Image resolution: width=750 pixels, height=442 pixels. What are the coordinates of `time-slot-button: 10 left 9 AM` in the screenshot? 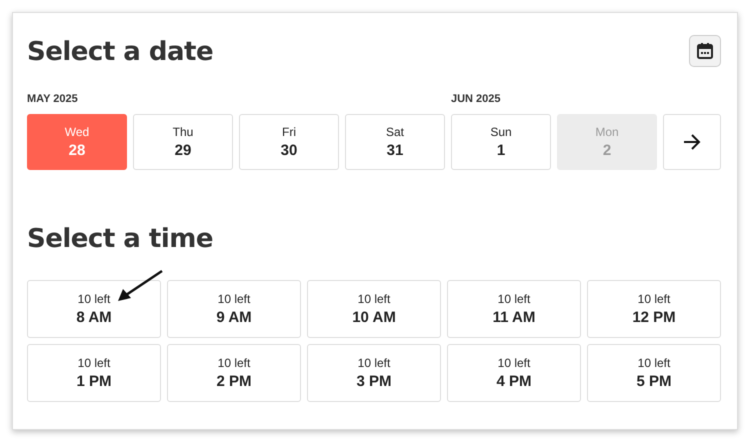 It's located at (234, 309).